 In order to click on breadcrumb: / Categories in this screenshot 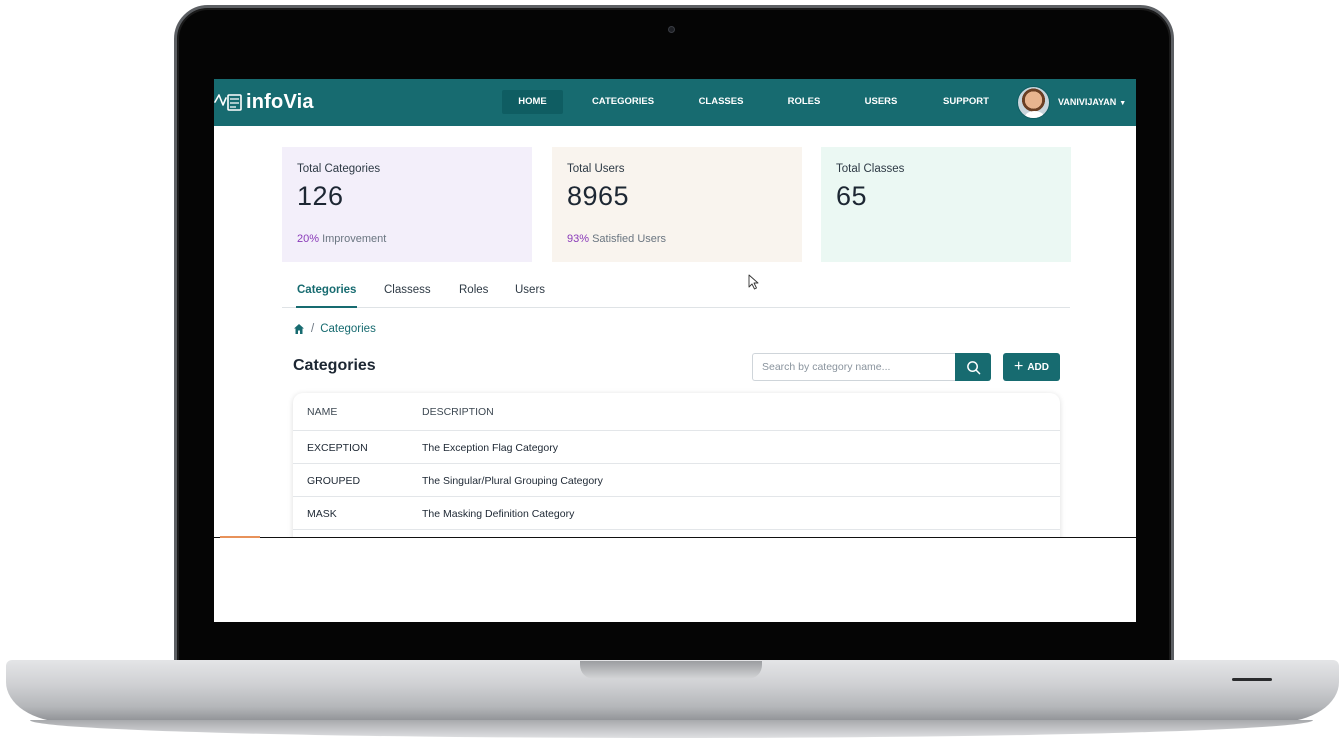, I will do `click(334, 329)`.